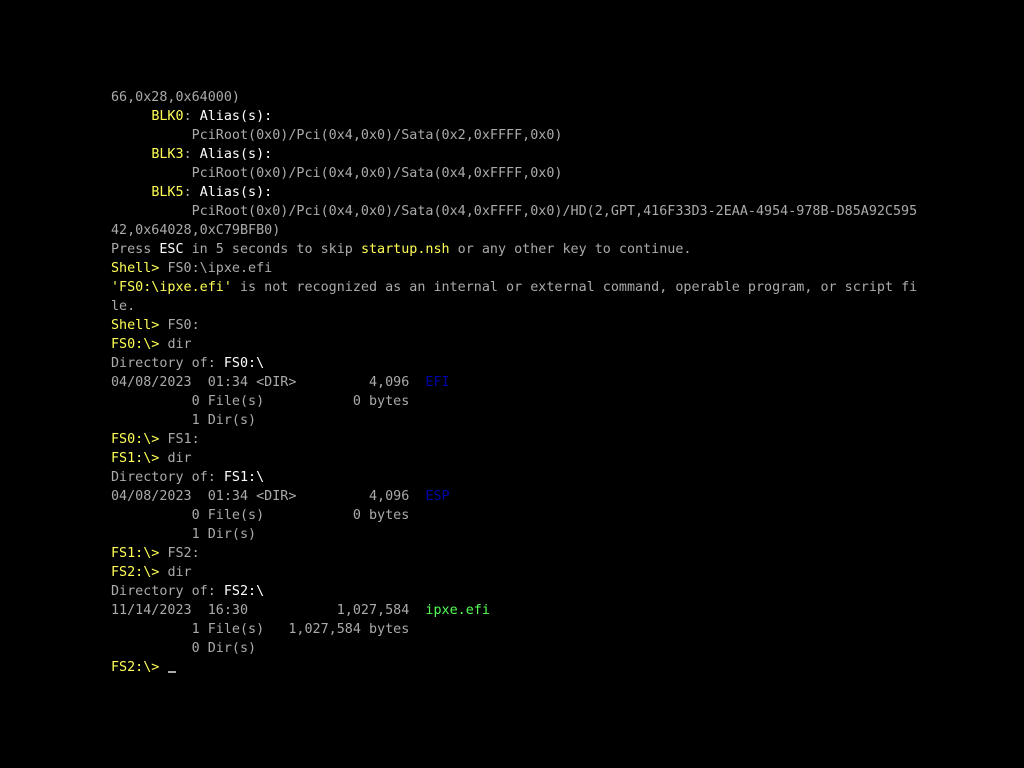 The width and height of the screenshot is (1024, 768). What do you see at coordinates (167, 192) in the screenshot?
I see `console-text: BLK5` at bounding box center [167, 192].